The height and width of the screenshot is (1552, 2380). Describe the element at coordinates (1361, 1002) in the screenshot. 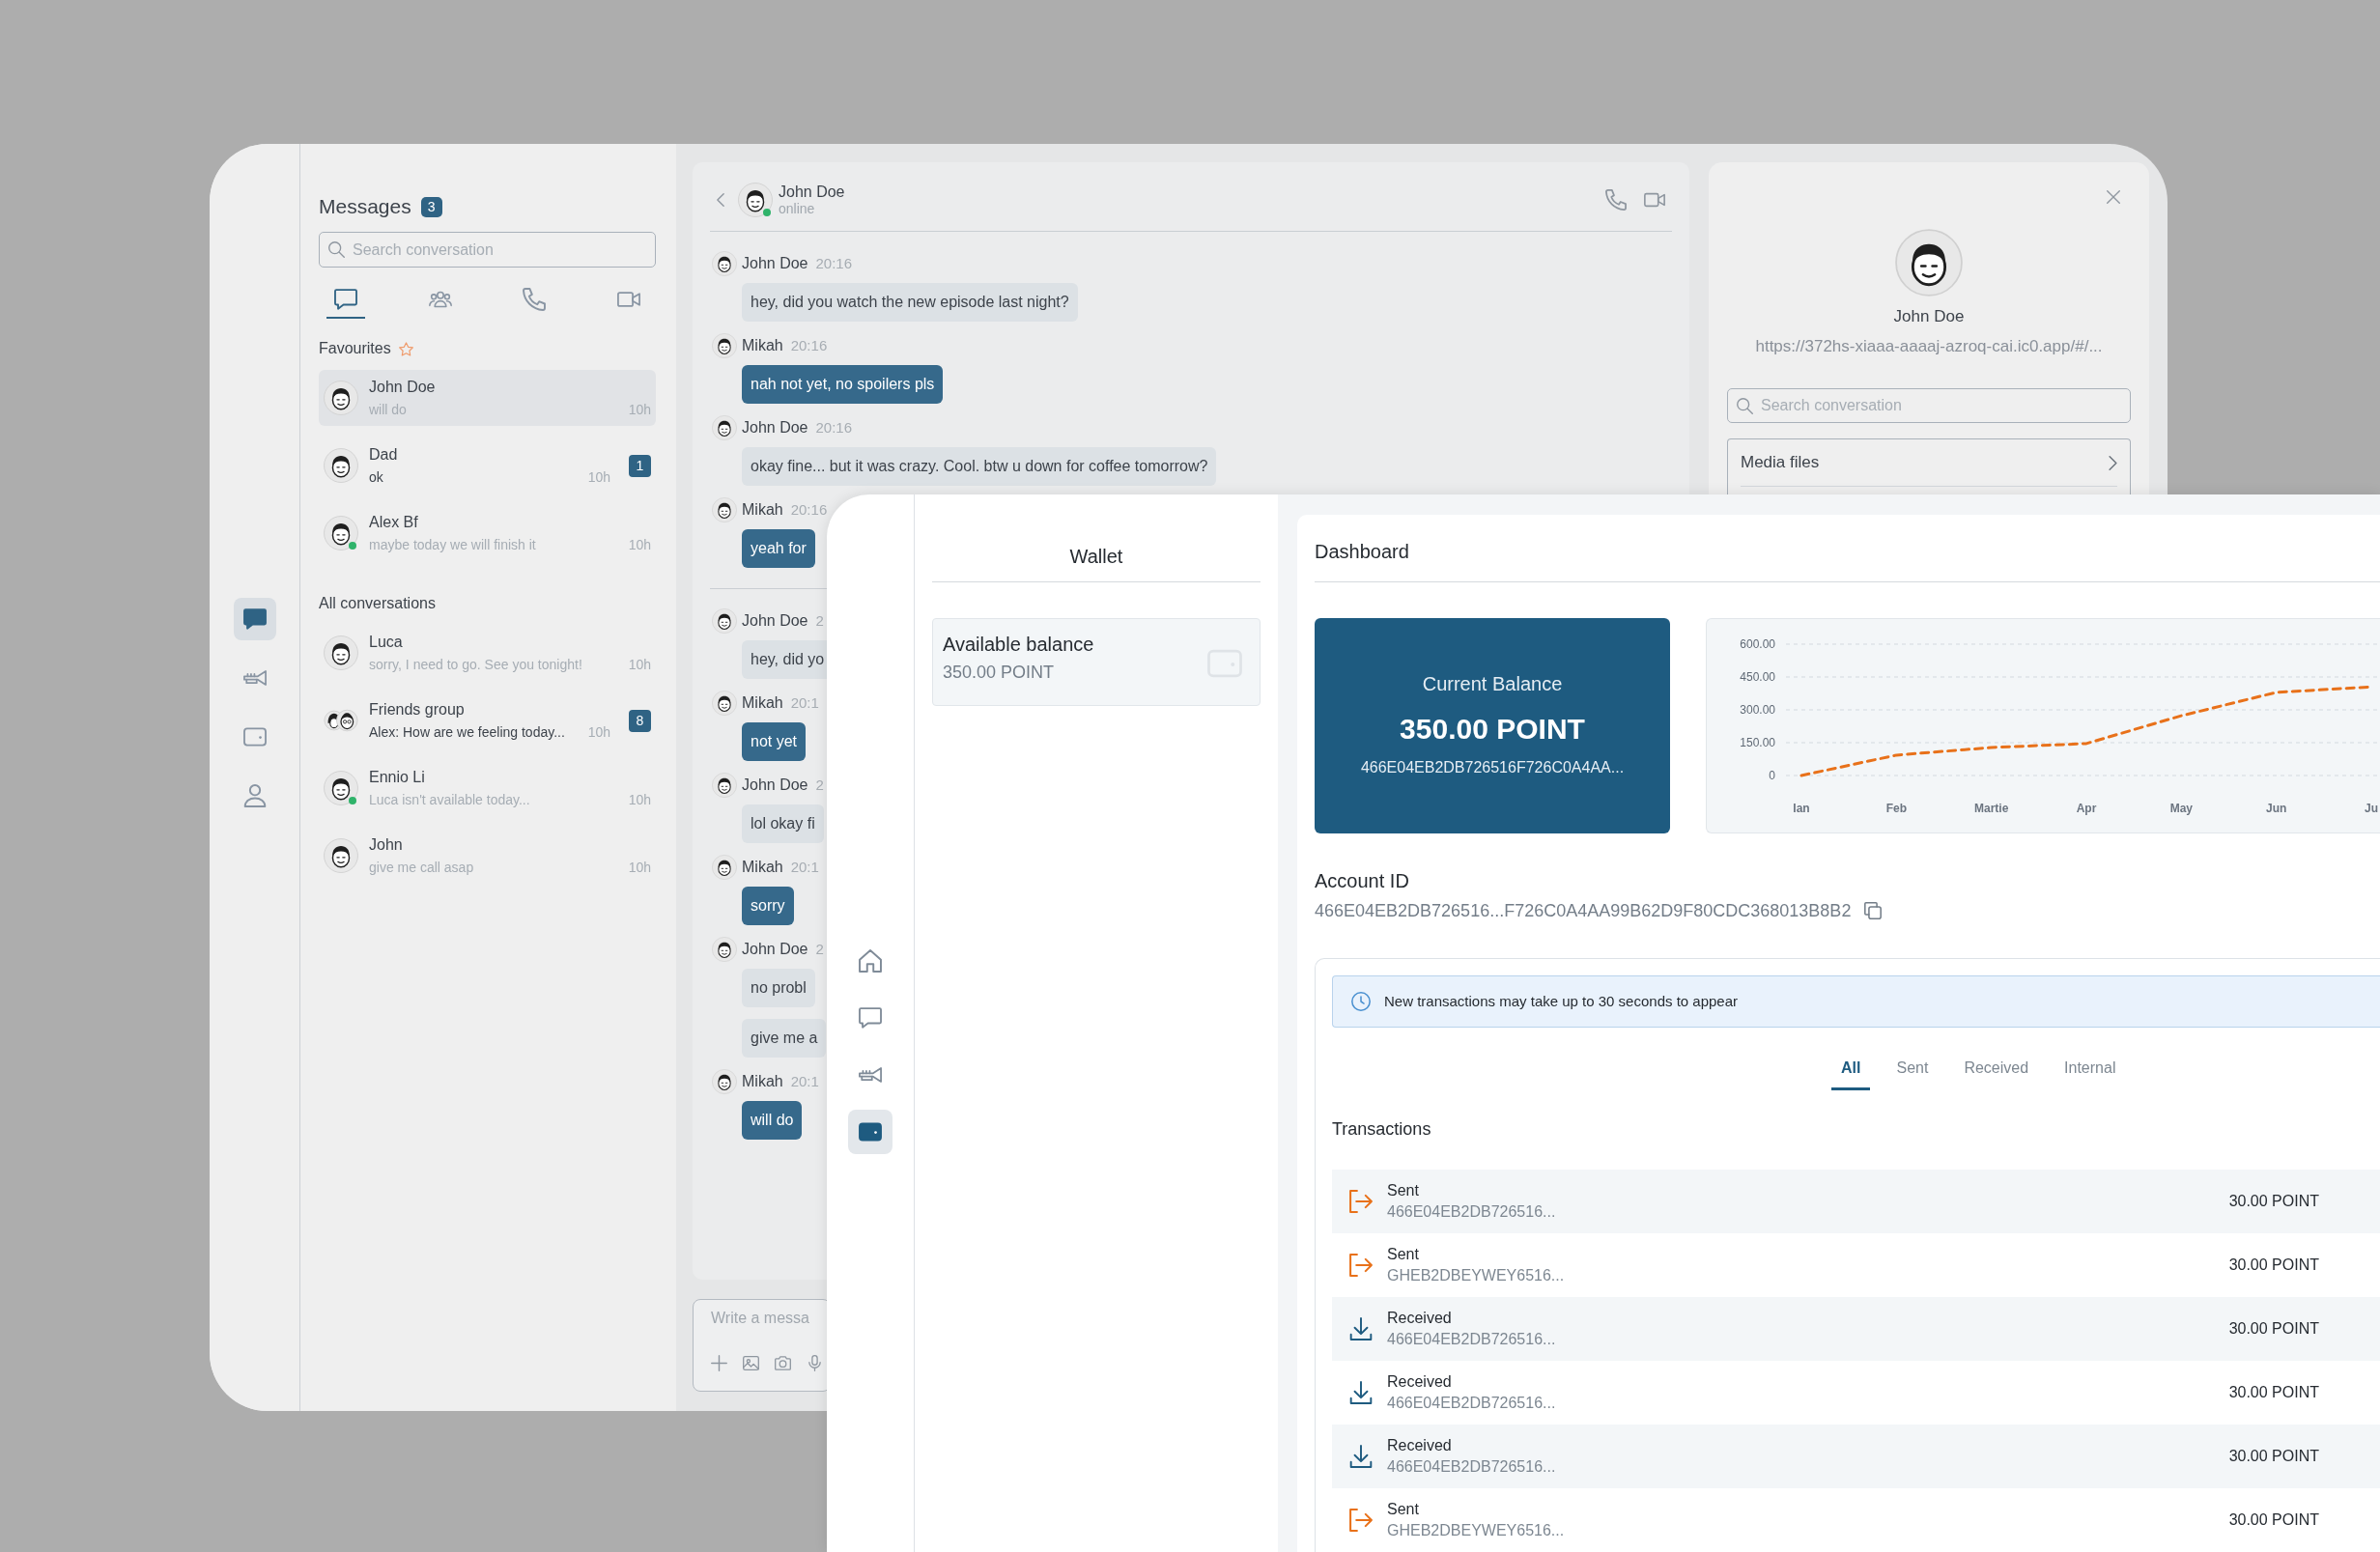

I see `clock-icon` at that location.